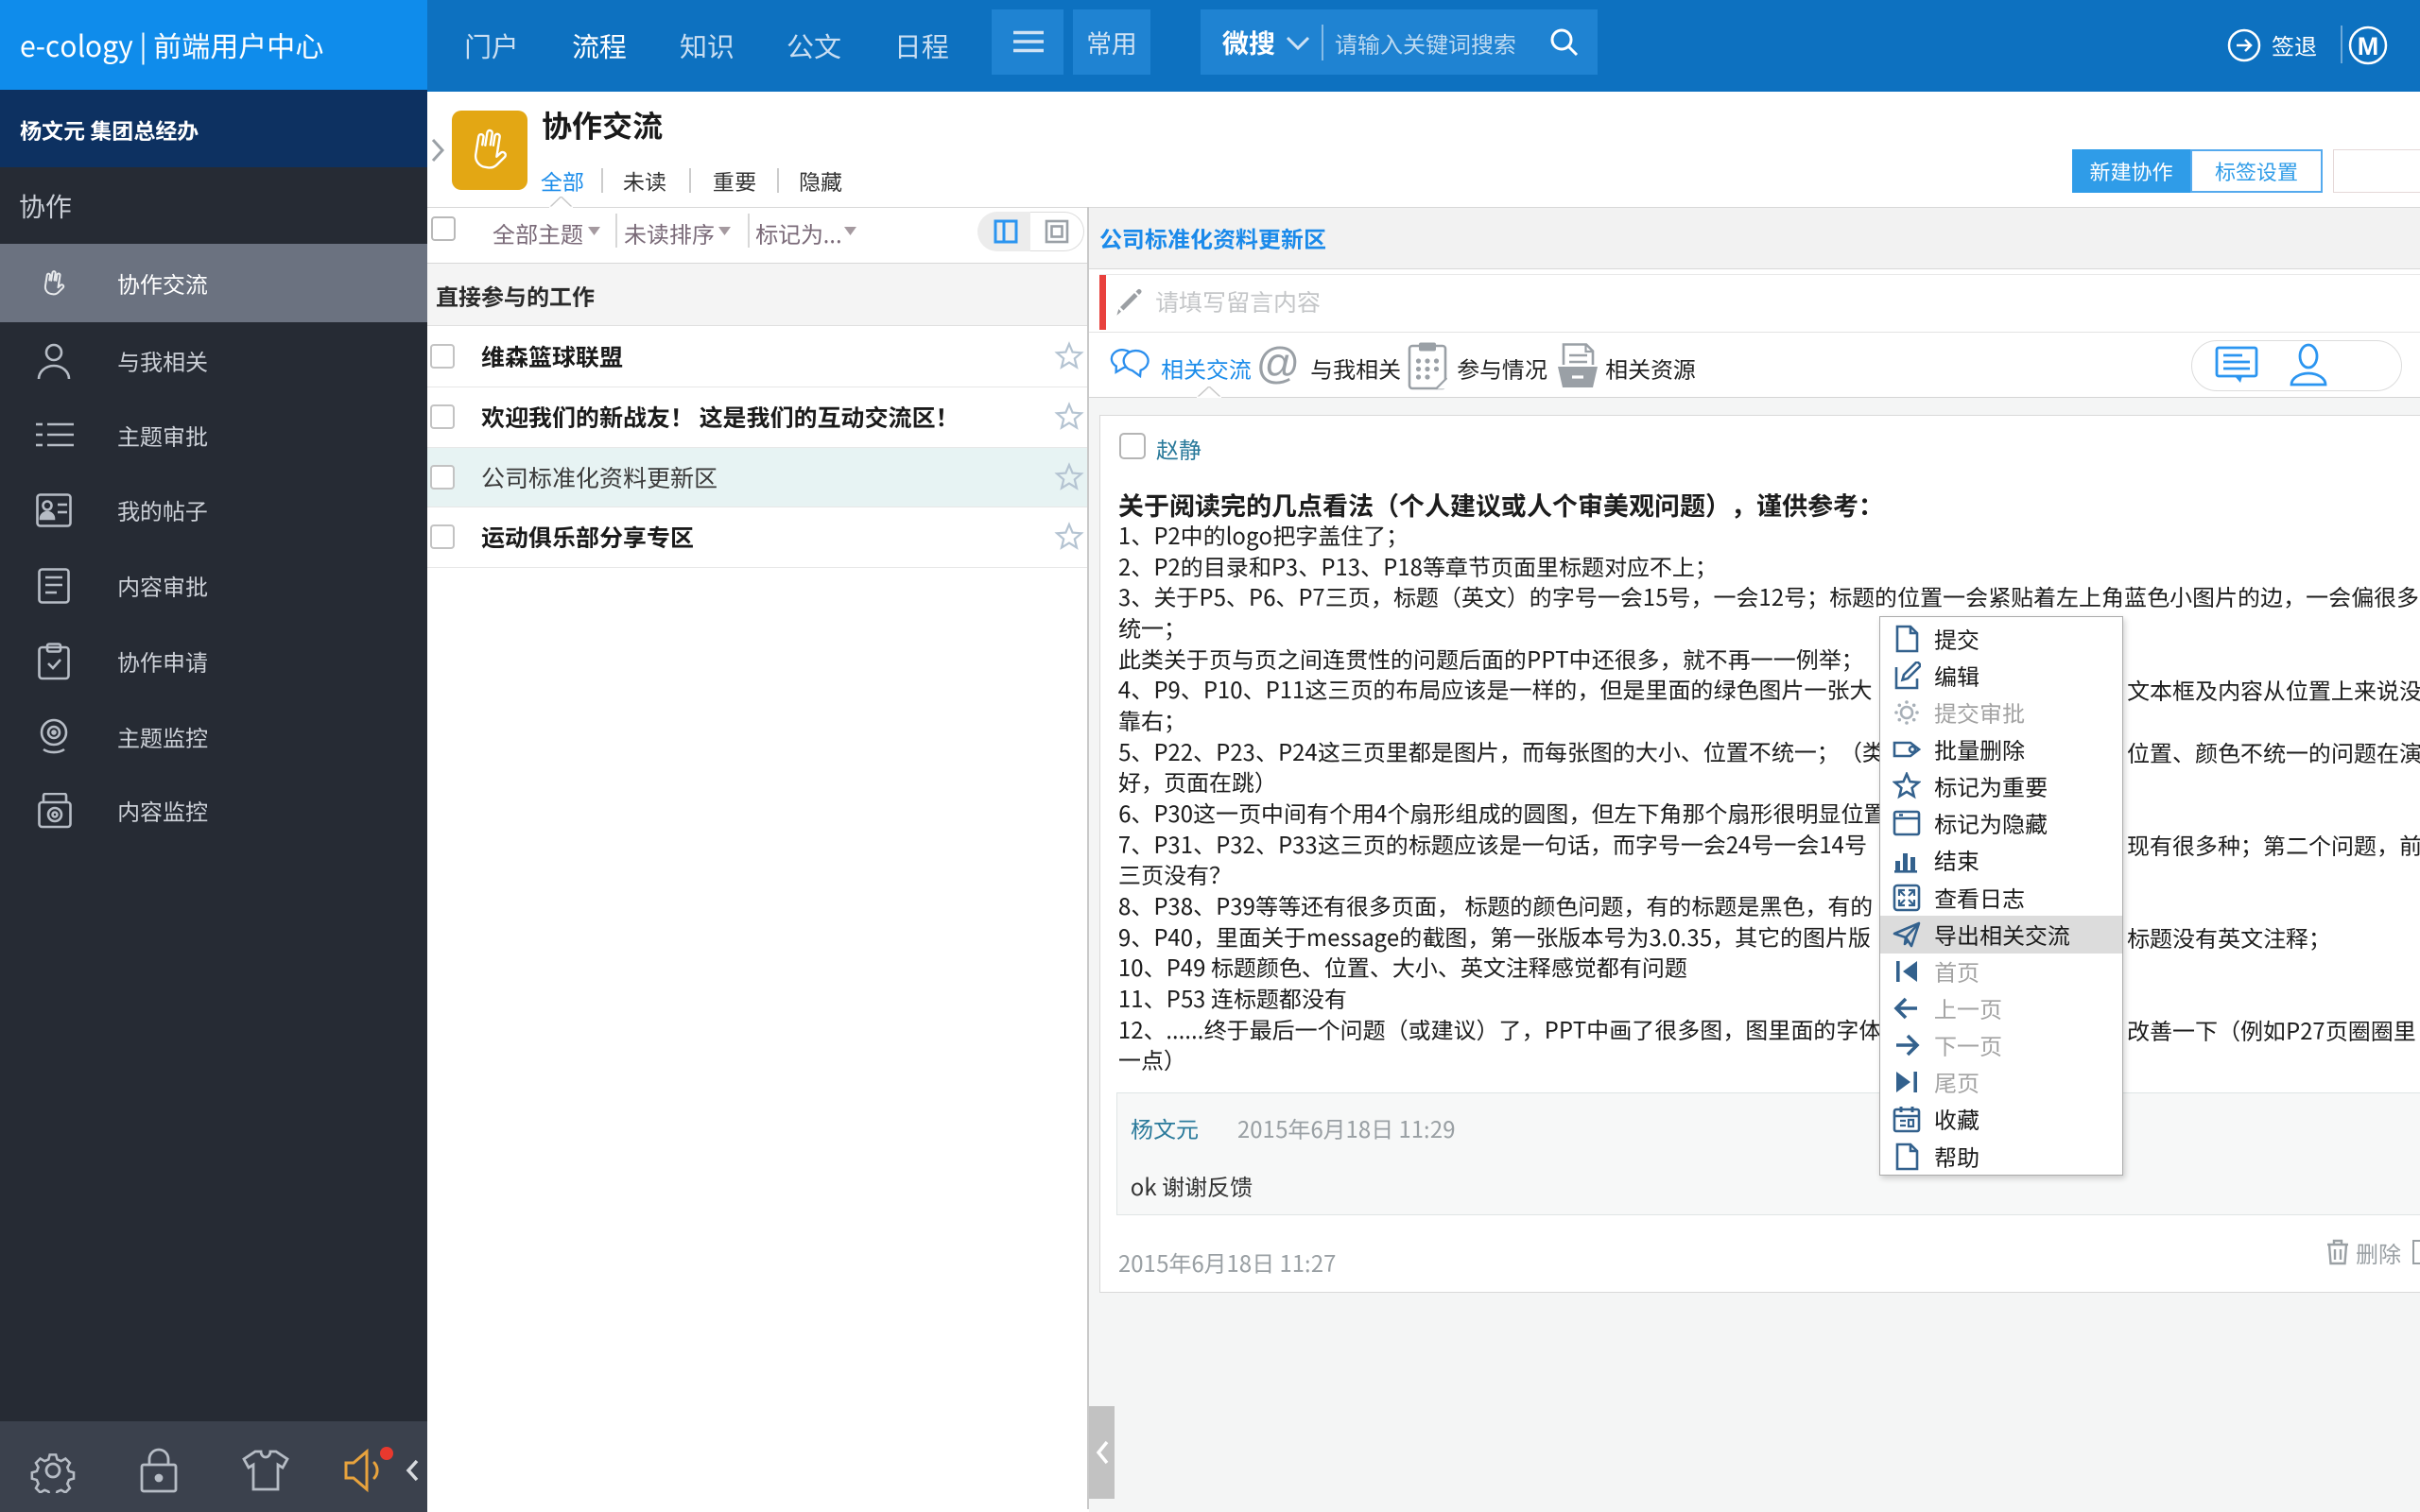  What do you see at coordinates (2368, 46) in the screenshot?
I see `svg-text: M` at bounding box center [2368, 46].